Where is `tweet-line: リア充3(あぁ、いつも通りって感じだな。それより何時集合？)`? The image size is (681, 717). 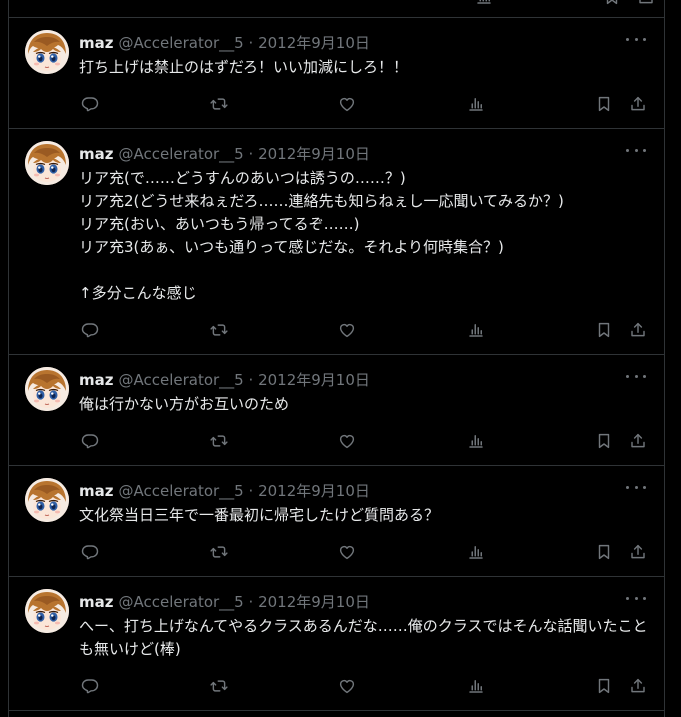
tweet-line: リア充3(あぁ、いつも通りって感じだな。それより何時集合？) is located at coordinates (291, 247).